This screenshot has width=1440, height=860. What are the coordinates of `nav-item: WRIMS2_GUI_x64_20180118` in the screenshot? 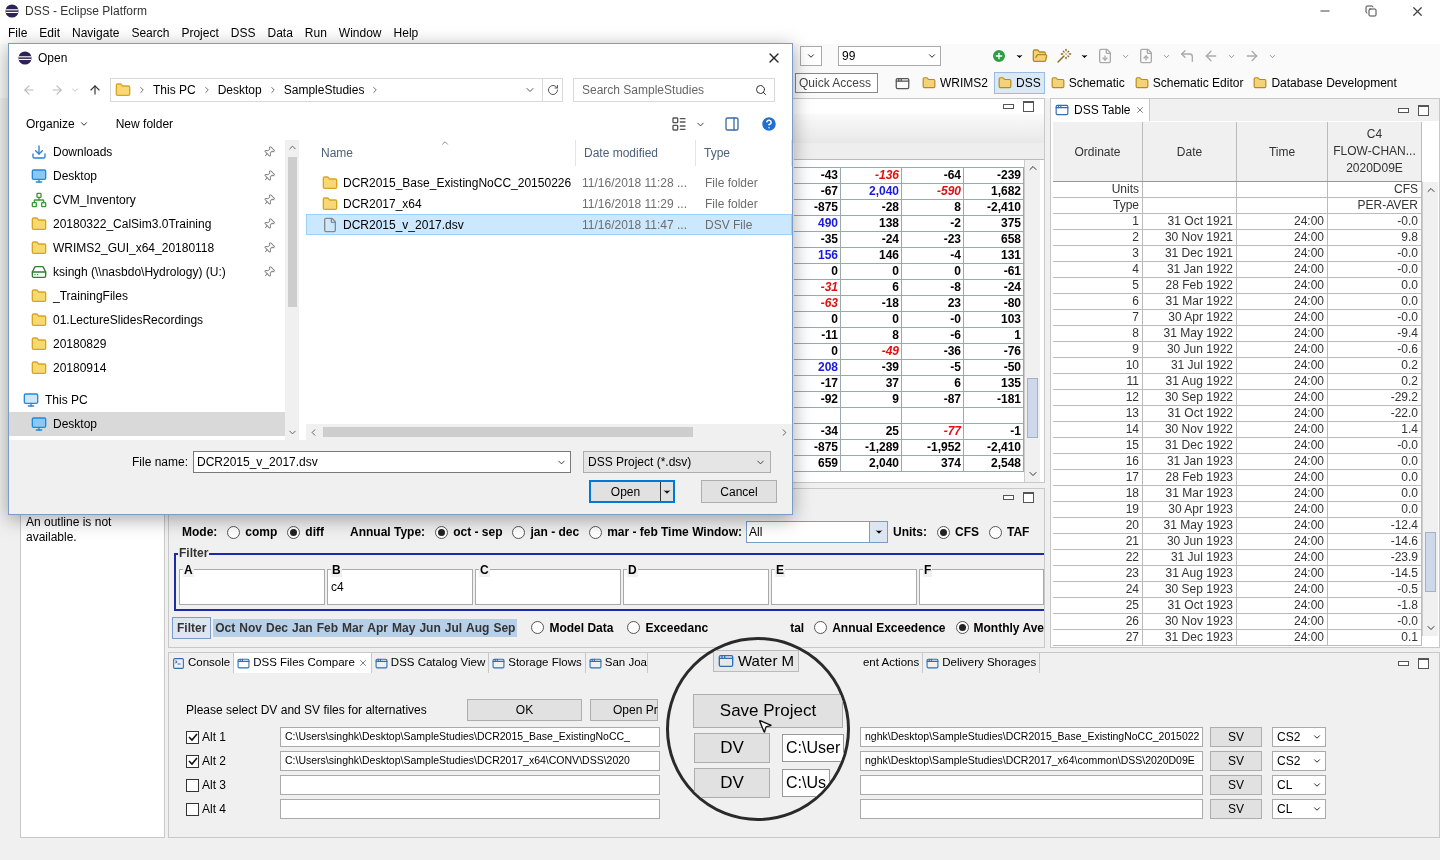 It's located at (147, 248).